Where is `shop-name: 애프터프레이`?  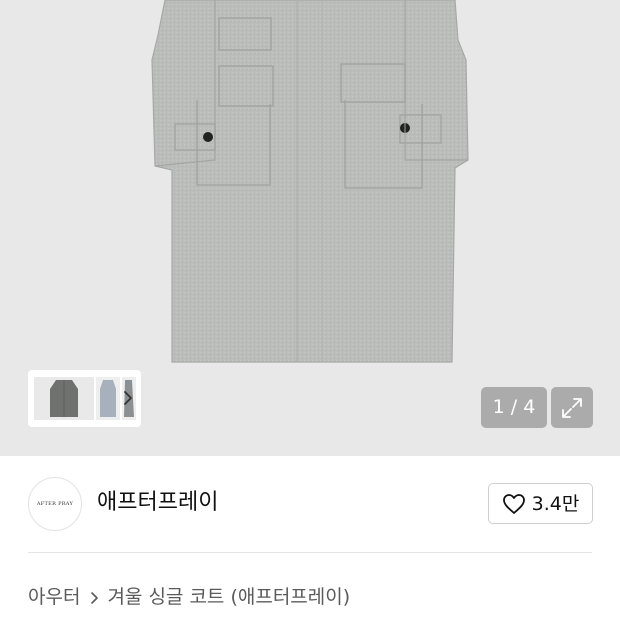
shop-name: 애프터프레이 is located at coordinates (157, 503).